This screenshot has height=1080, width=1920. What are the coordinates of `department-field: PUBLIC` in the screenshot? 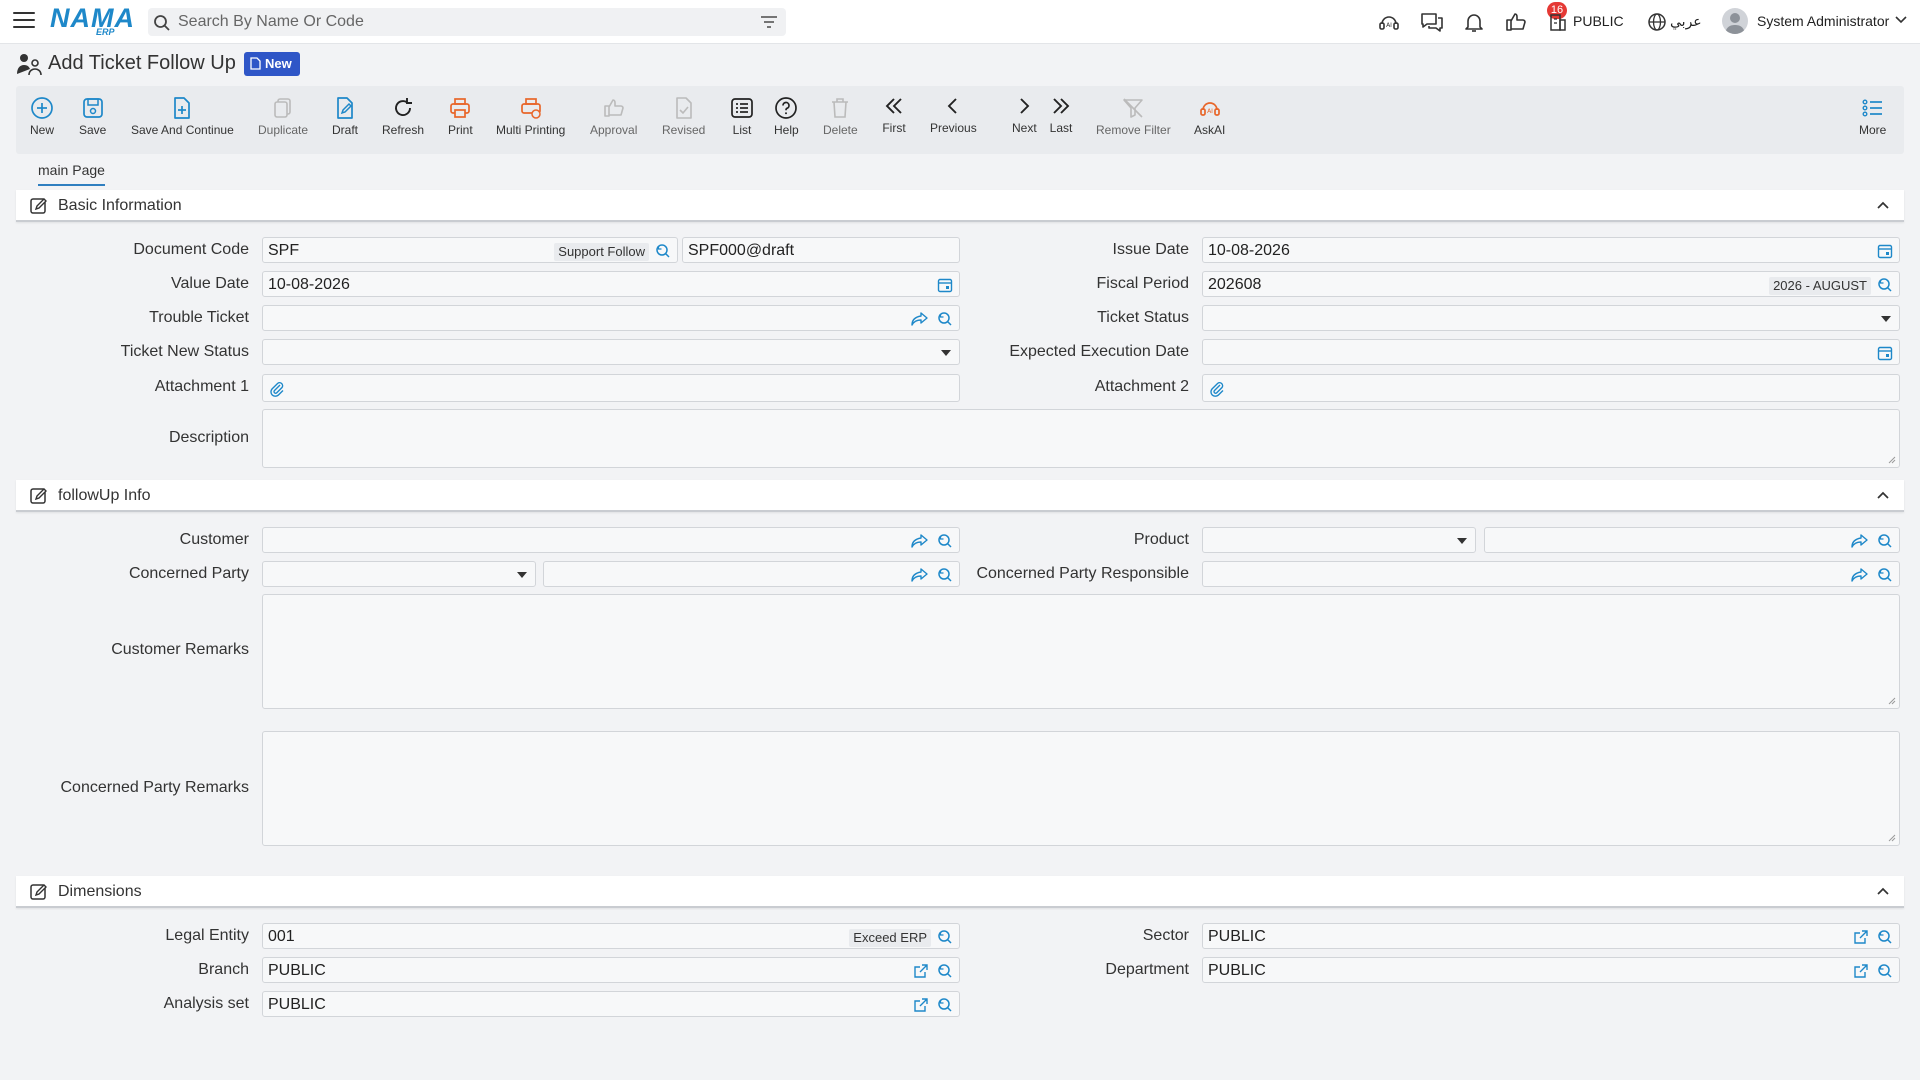 It's located at (1551, 970).